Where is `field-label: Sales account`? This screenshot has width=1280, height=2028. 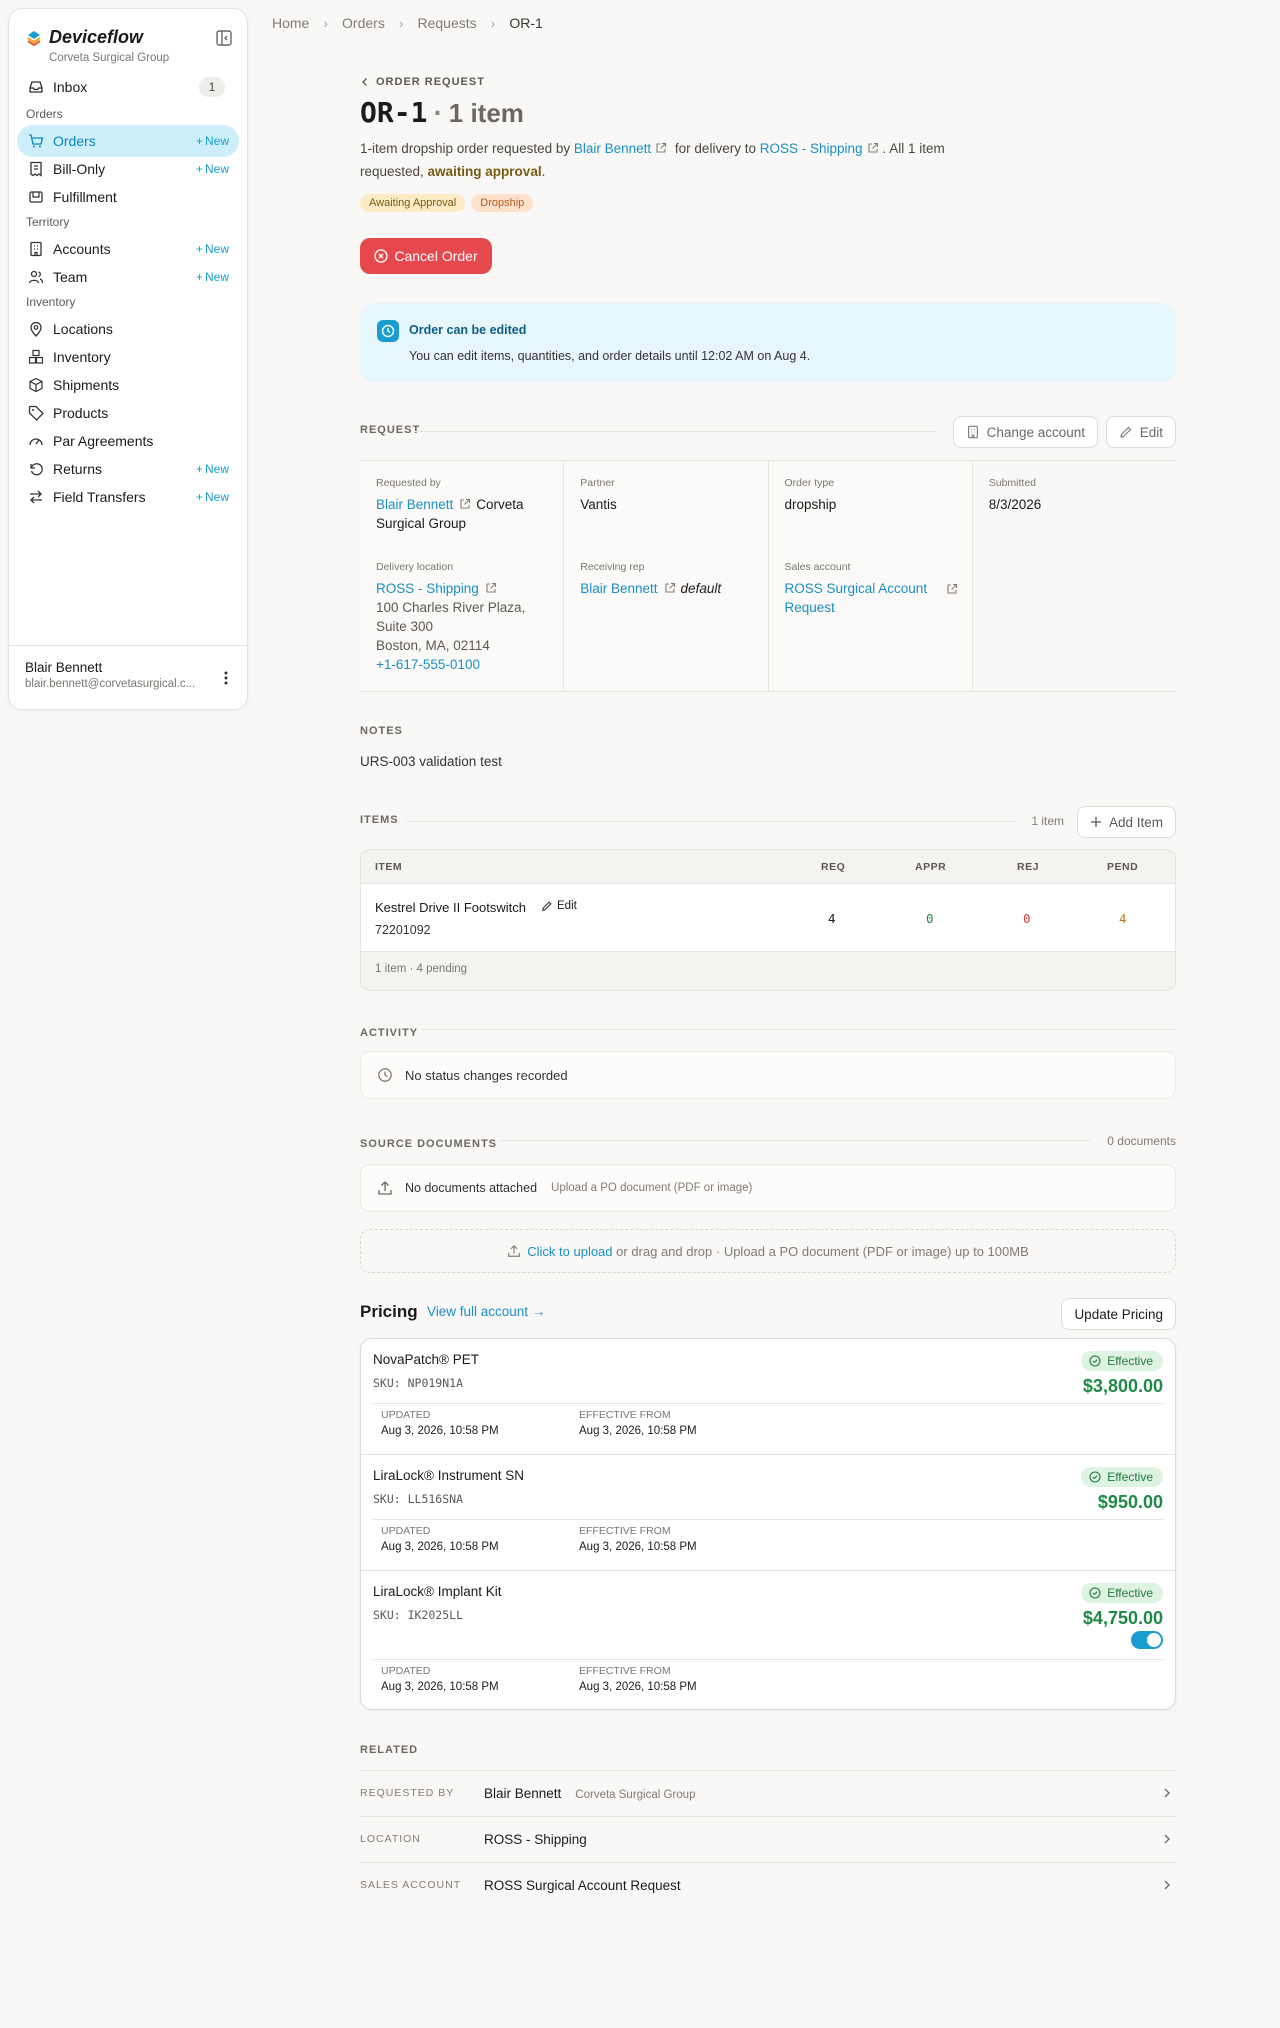
field-label: Sales account is located at coordinates (817, 567).